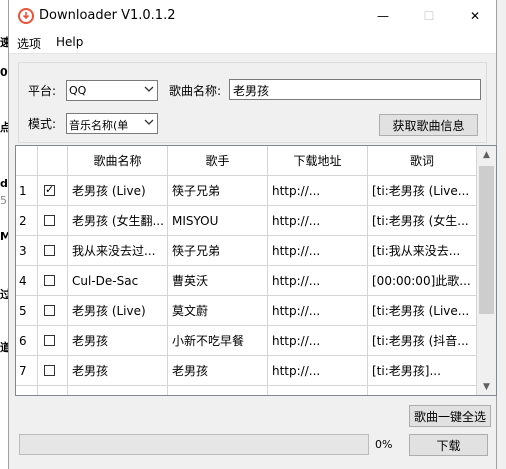 The image size is (506, 469). Describe the element at coordinates (27, 191) in the screenshot. I see `row-number: 1` at that location.